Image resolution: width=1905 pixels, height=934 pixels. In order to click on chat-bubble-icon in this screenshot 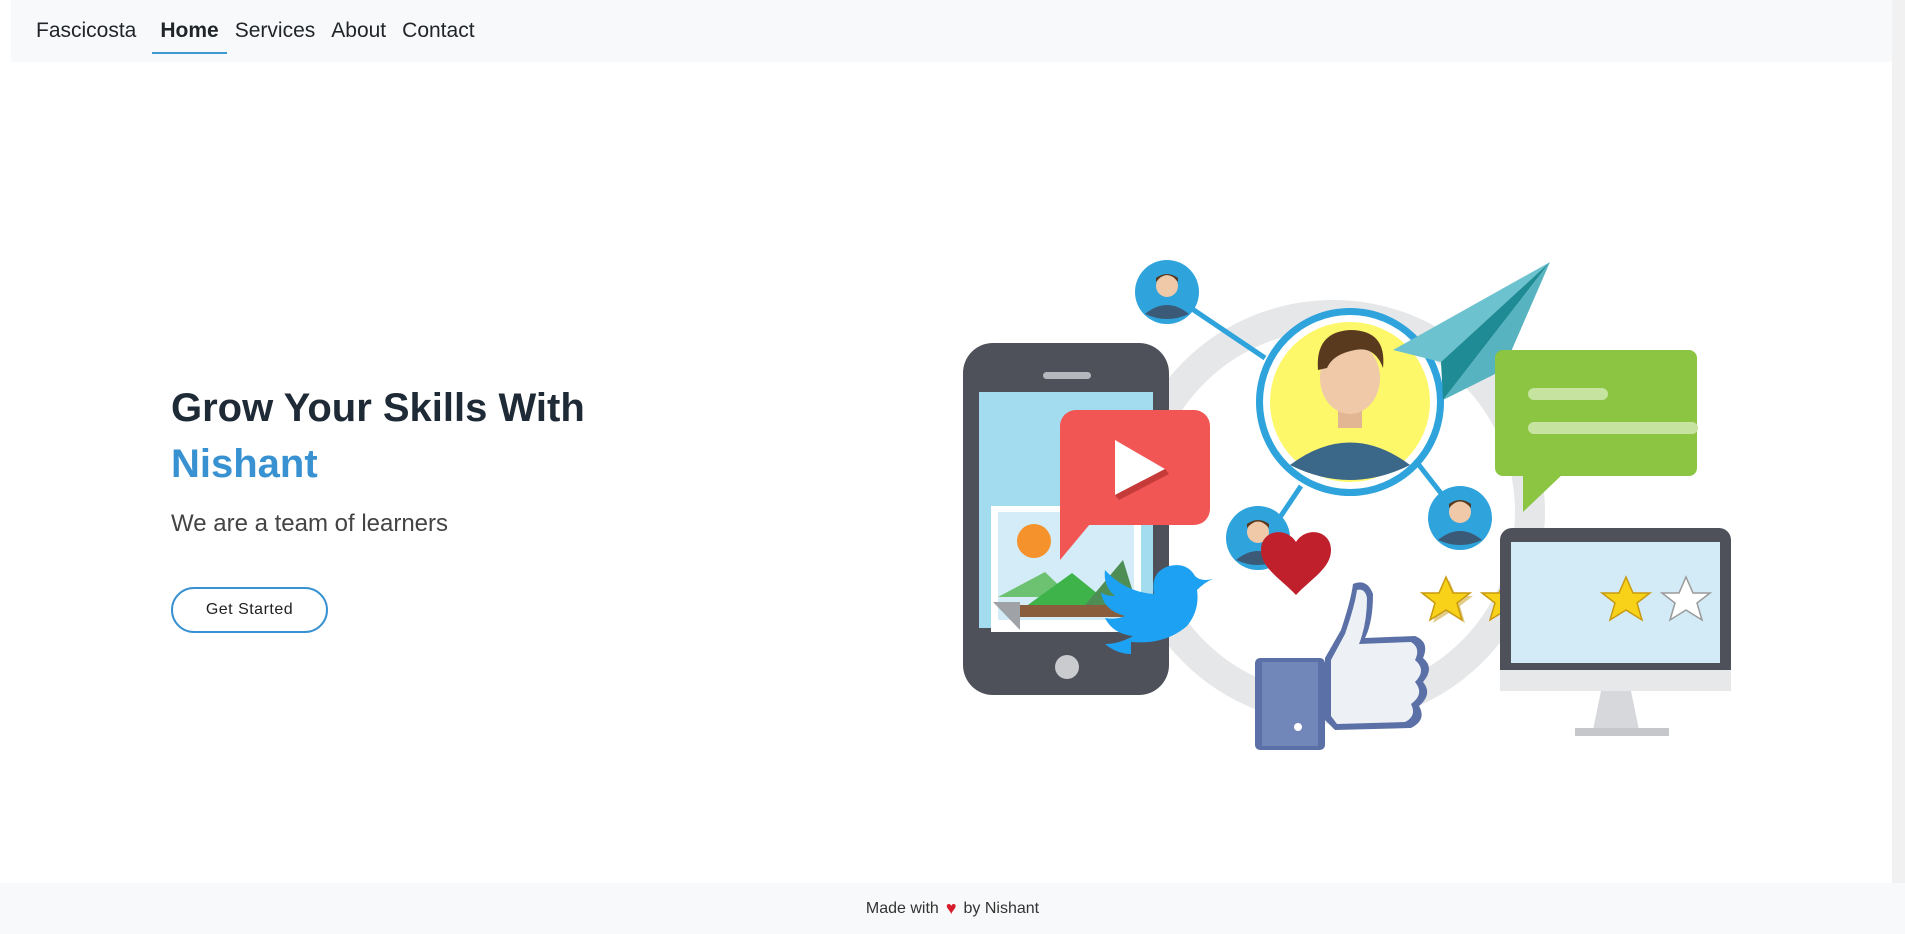, I will do `click(1596, 431)`.